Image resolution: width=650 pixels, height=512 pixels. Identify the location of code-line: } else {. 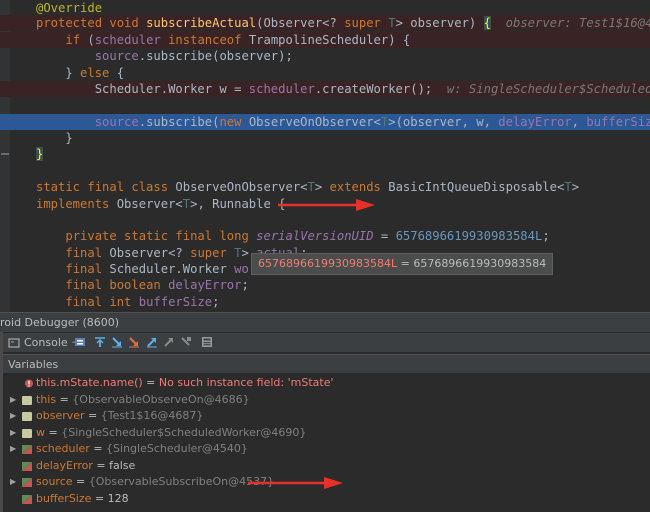
(80, 73).